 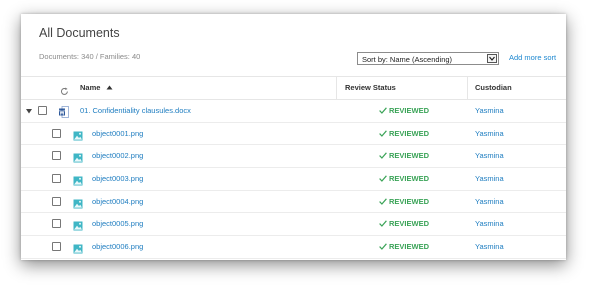 What do you see at coordinates (117, 224) in the screenshot?
I see `document-name-link: object0005.png` at bounding box center [117, 224].